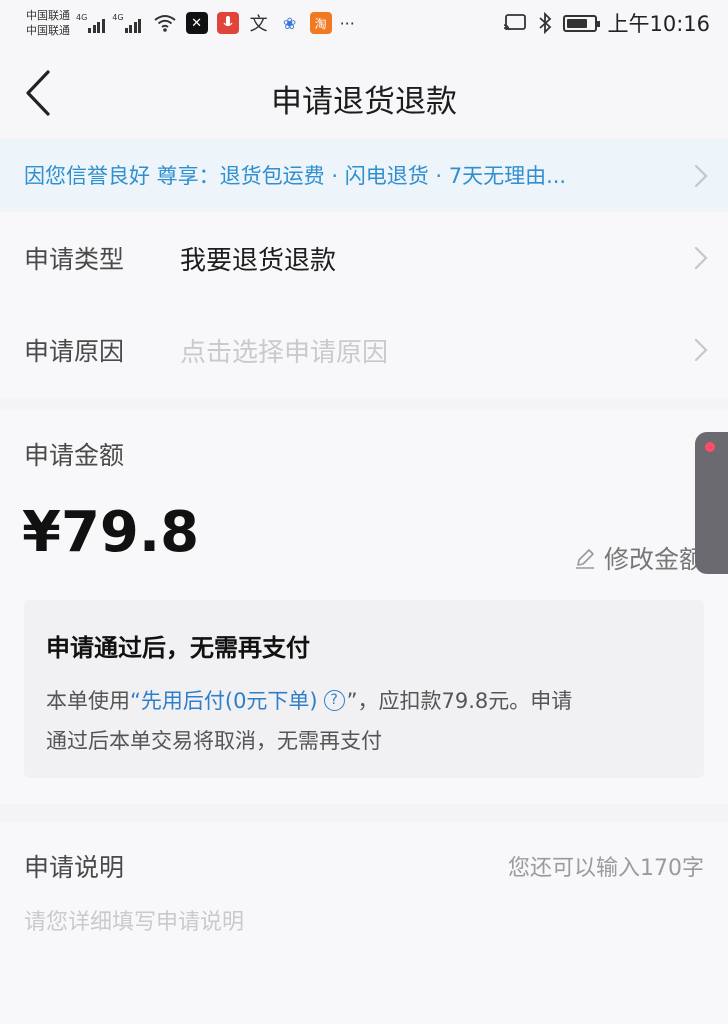  Describe the element at coordinates (710, 447) in the screenshot. I see `notification-dot` at that location.